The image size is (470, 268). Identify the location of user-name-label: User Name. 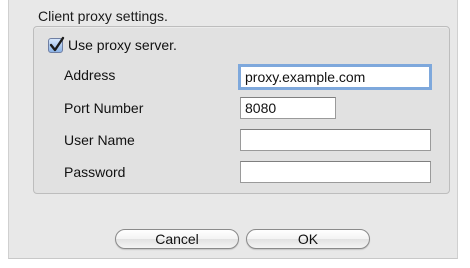
(99, 140).